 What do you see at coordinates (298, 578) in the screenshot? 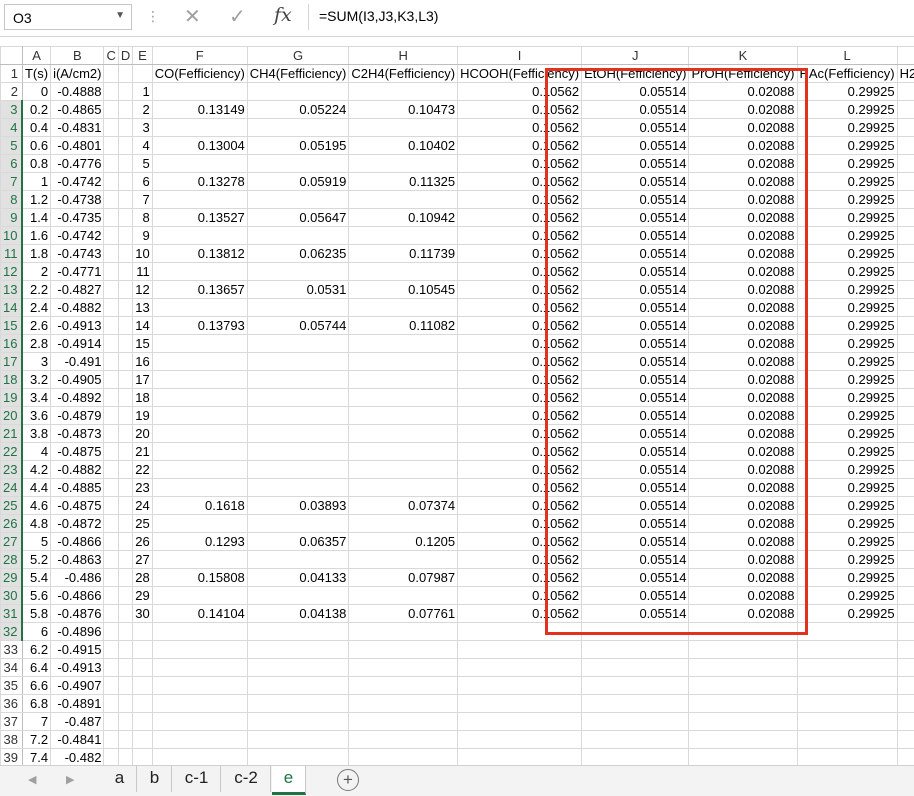
I see `cell-g29: 0.04133` at bounding box center [298, 578].